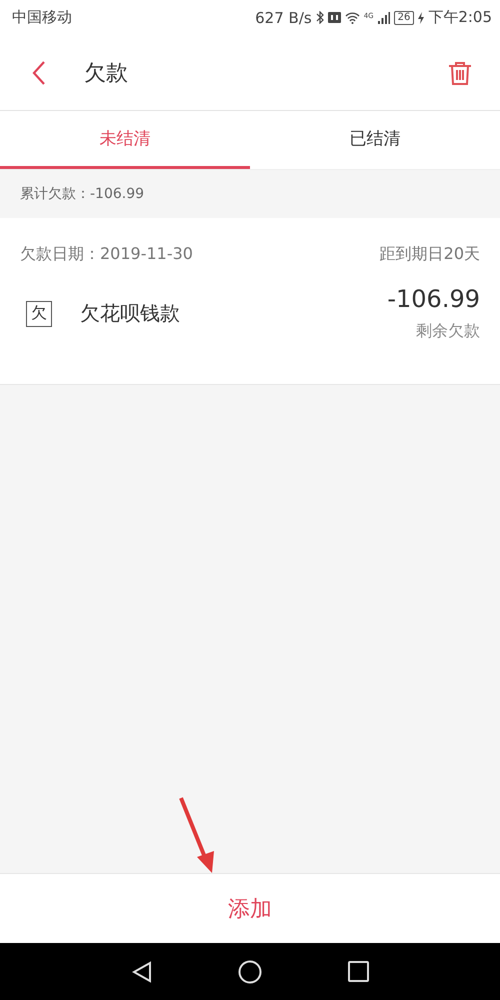  What do you see at coordinates (421, 18) in the screenshot?
I see `charging-icon` at bounding box center [421, 18].